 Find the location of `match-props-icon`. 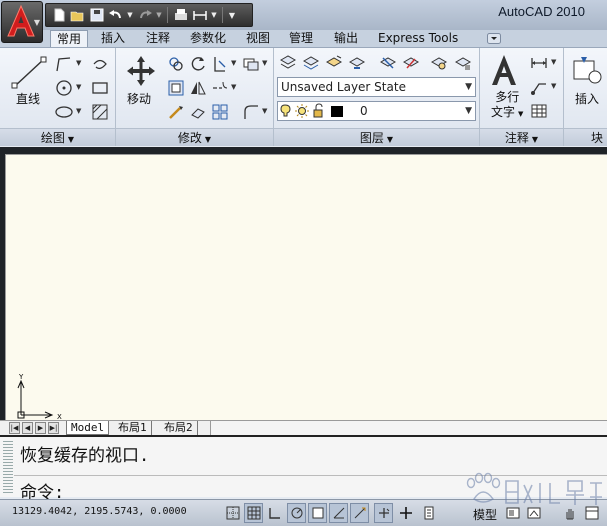

match-props-icon is located at coordinates (199, 15).